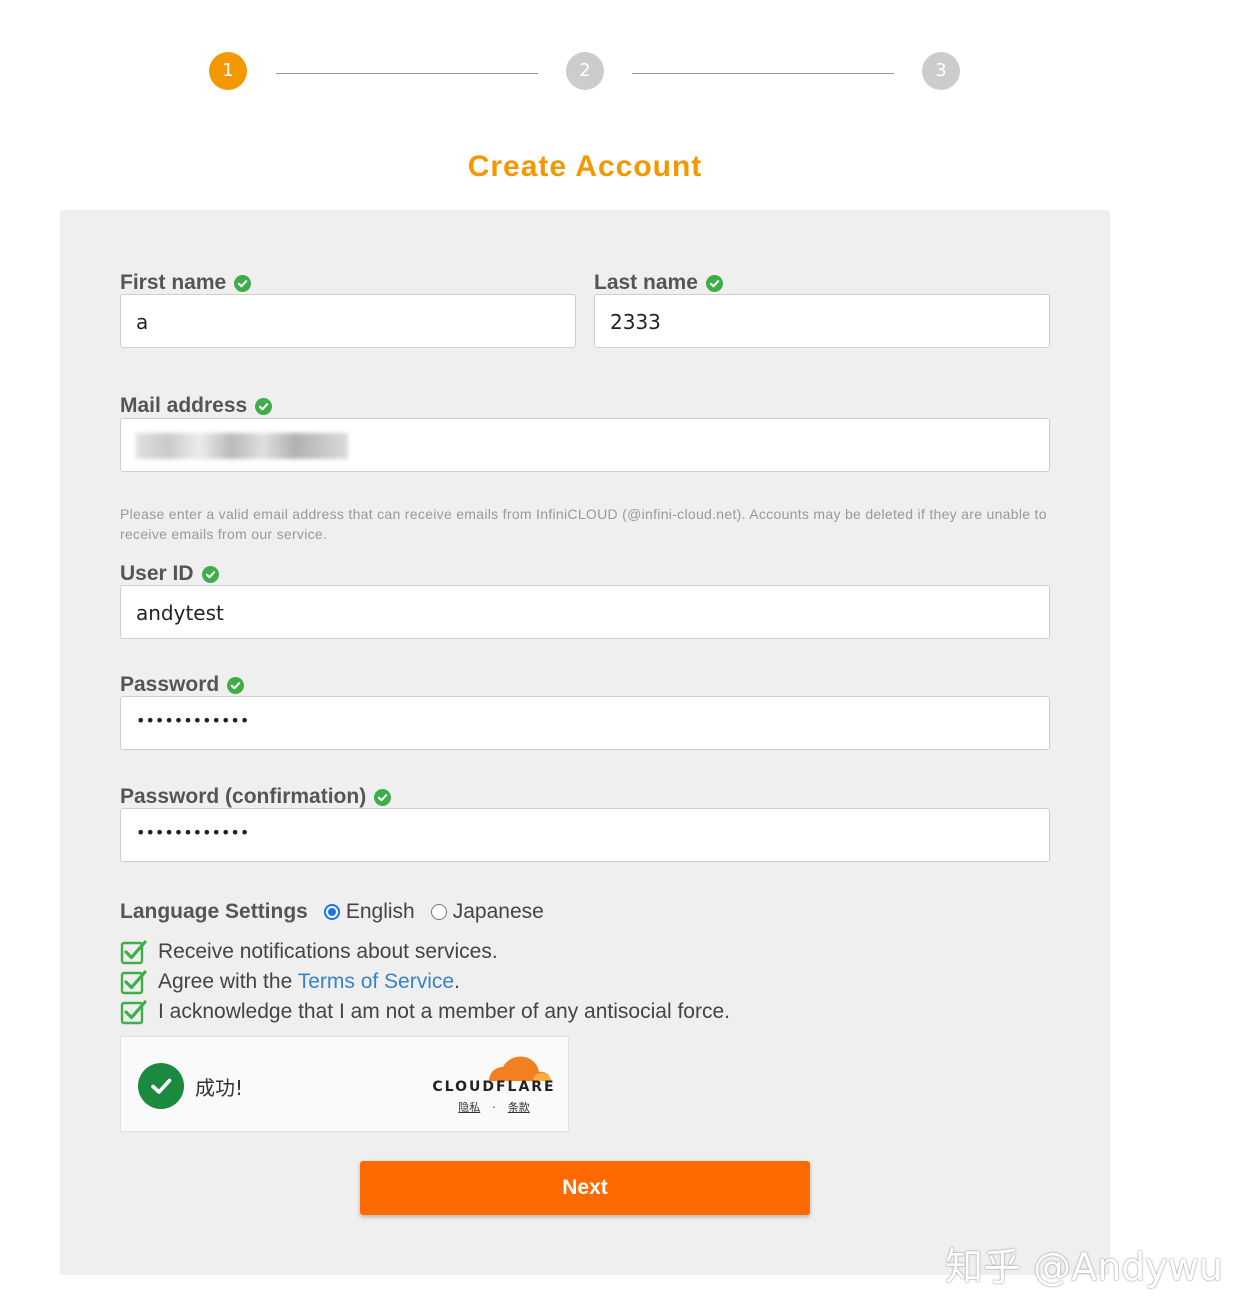  Describe the element at coordinates (585, 835) in the screenshot. I see `password-confirmation-input: ••••••••••••` at that location.